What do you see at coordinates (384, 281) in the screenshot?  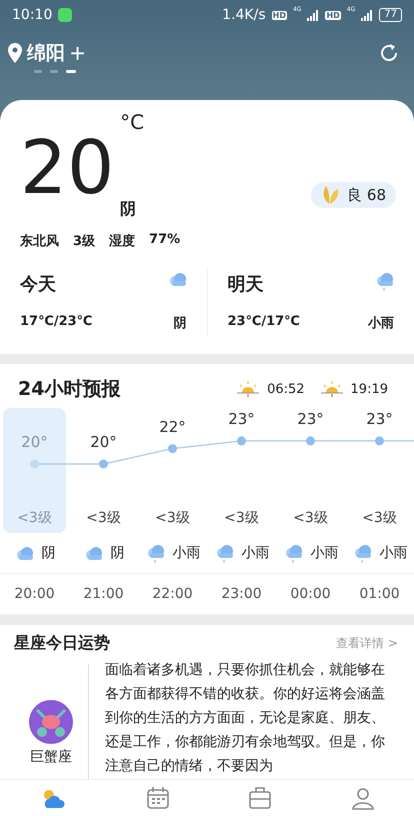 I see `rain-cloud-icon` at bounding box center [384, 281].